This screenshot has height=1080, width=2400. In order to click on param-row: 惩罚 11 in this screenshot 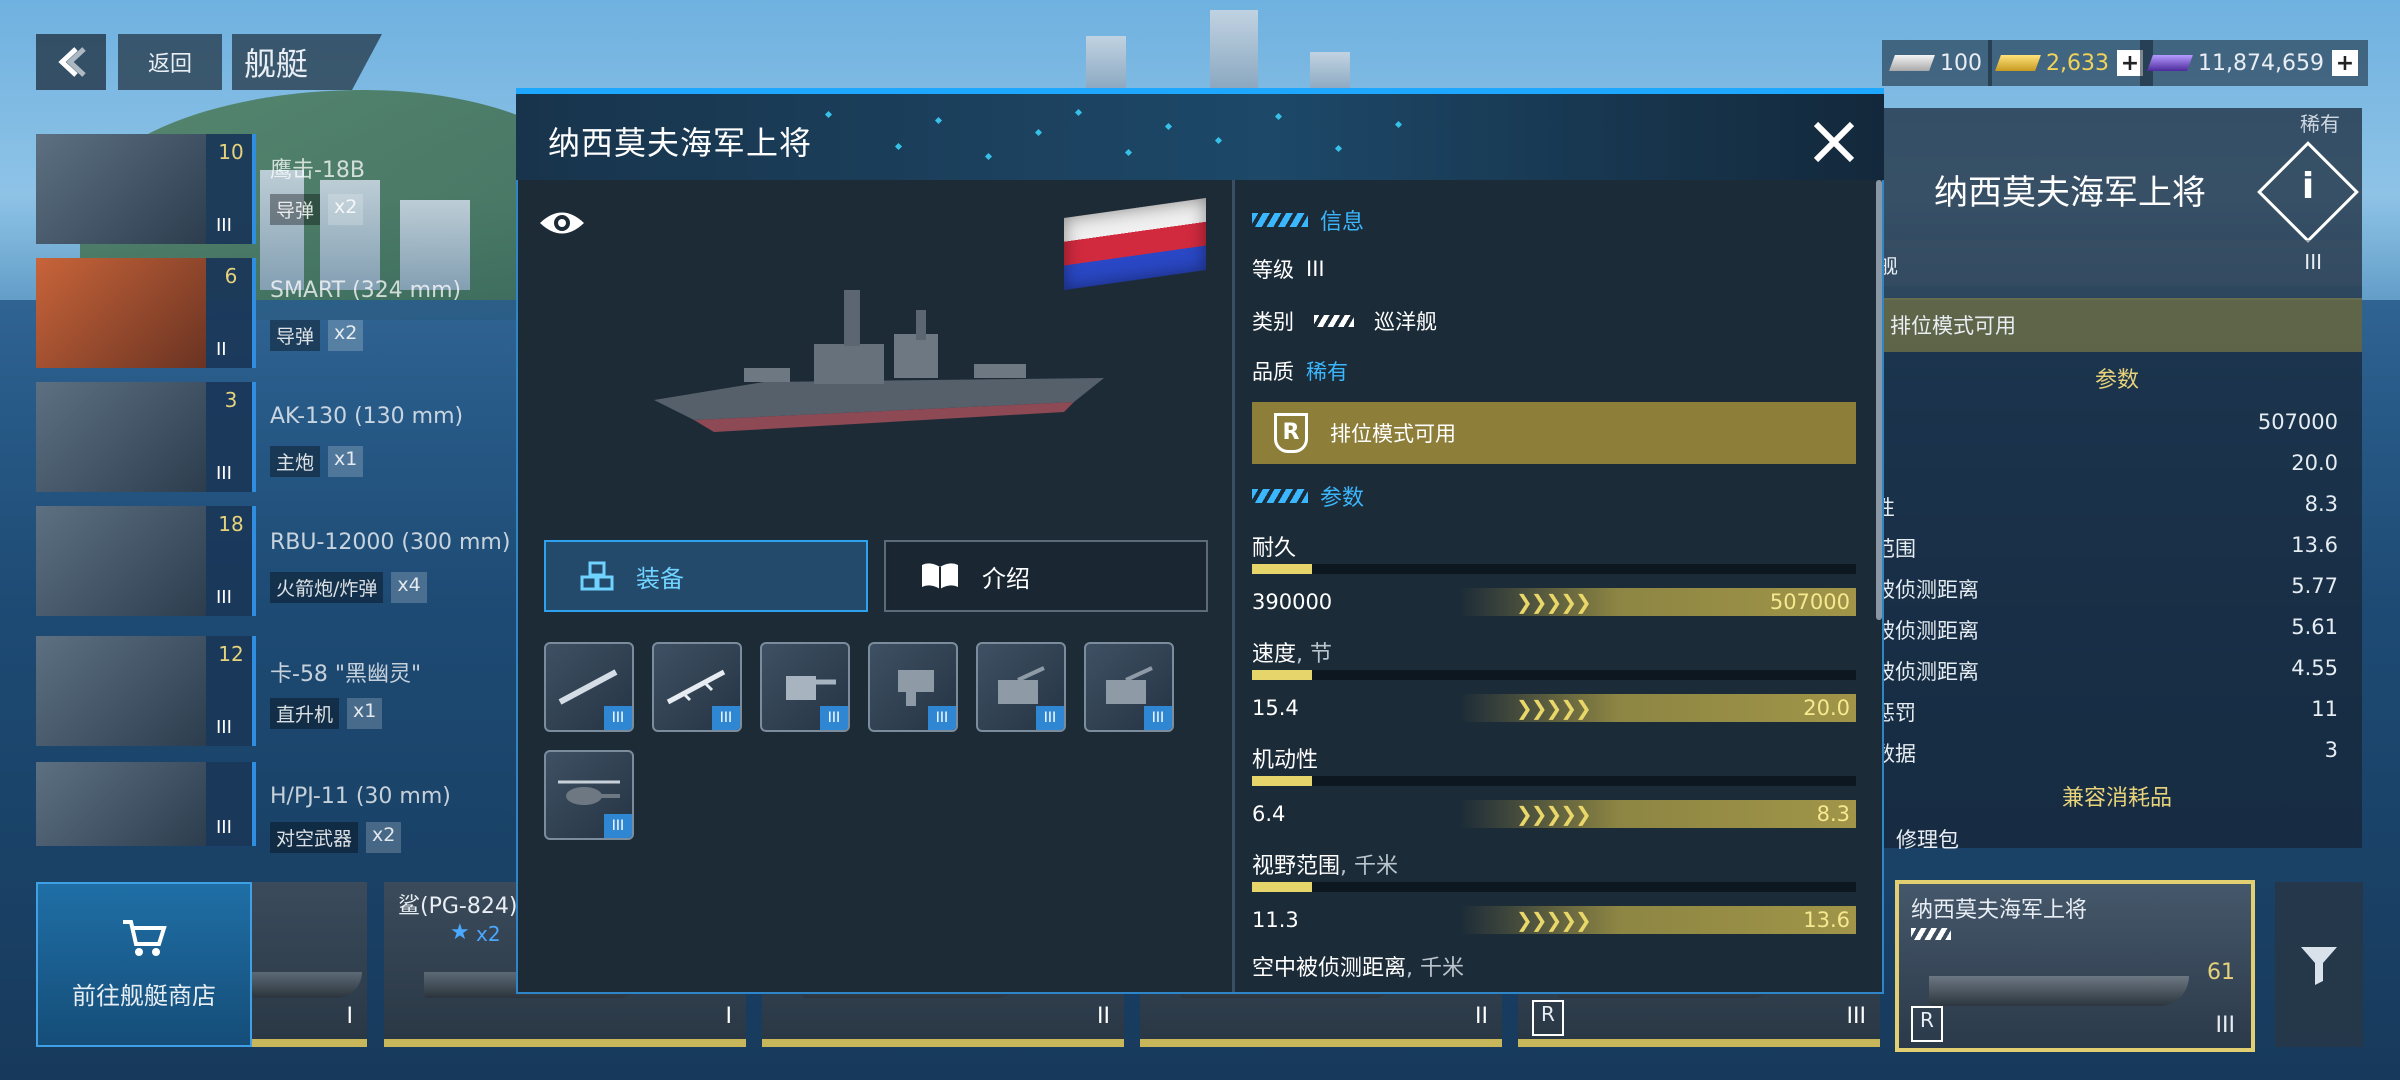, I will do `click(2117, 712)`.